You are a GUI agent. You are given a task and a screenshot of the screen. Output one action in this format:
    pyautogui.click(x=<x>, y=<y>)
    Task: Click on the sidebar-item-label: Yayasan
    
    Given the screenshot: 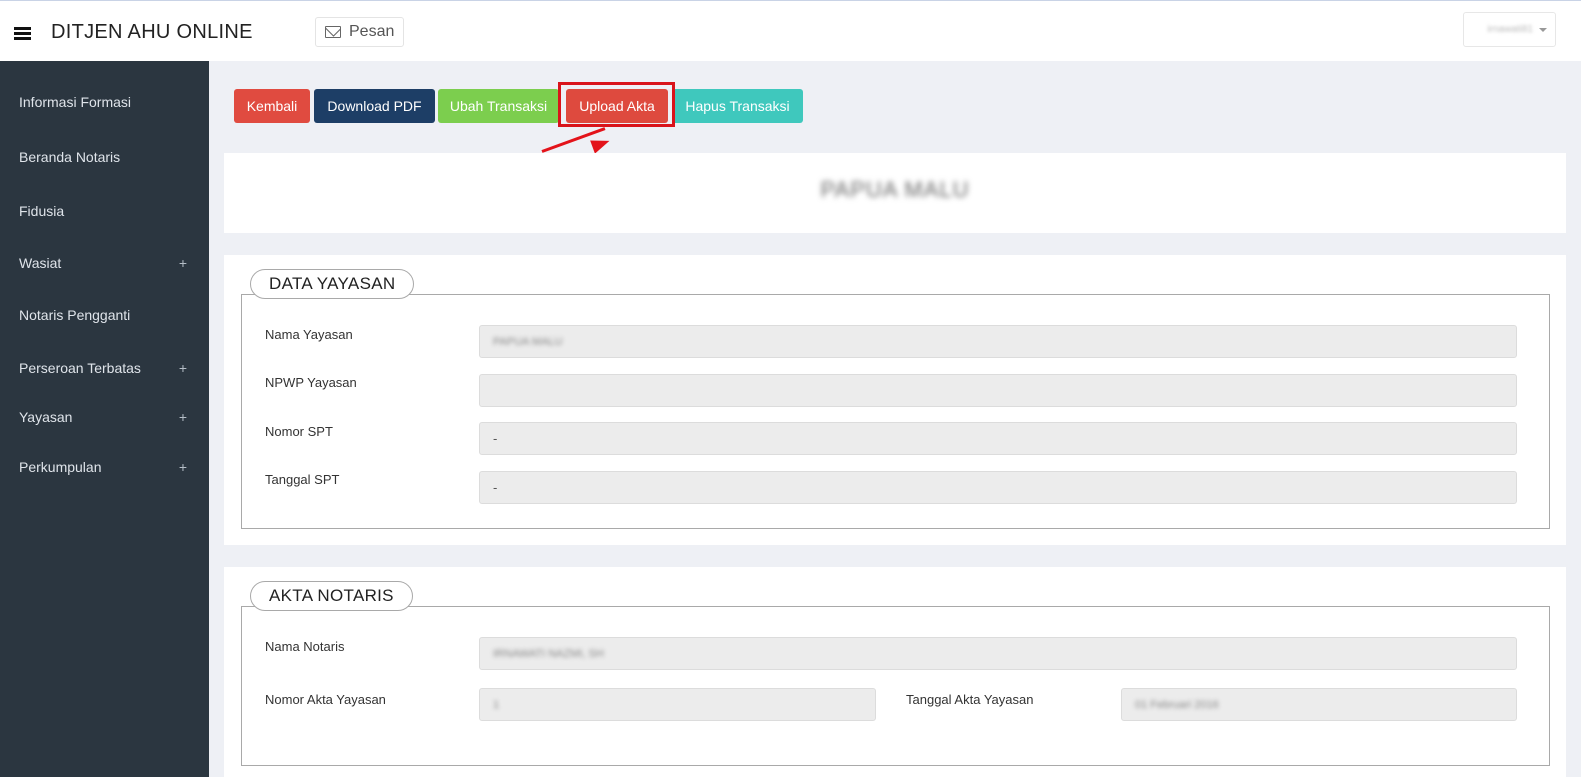 What is the action you would take?
    pyautogui.click(x=46, y=417)
    